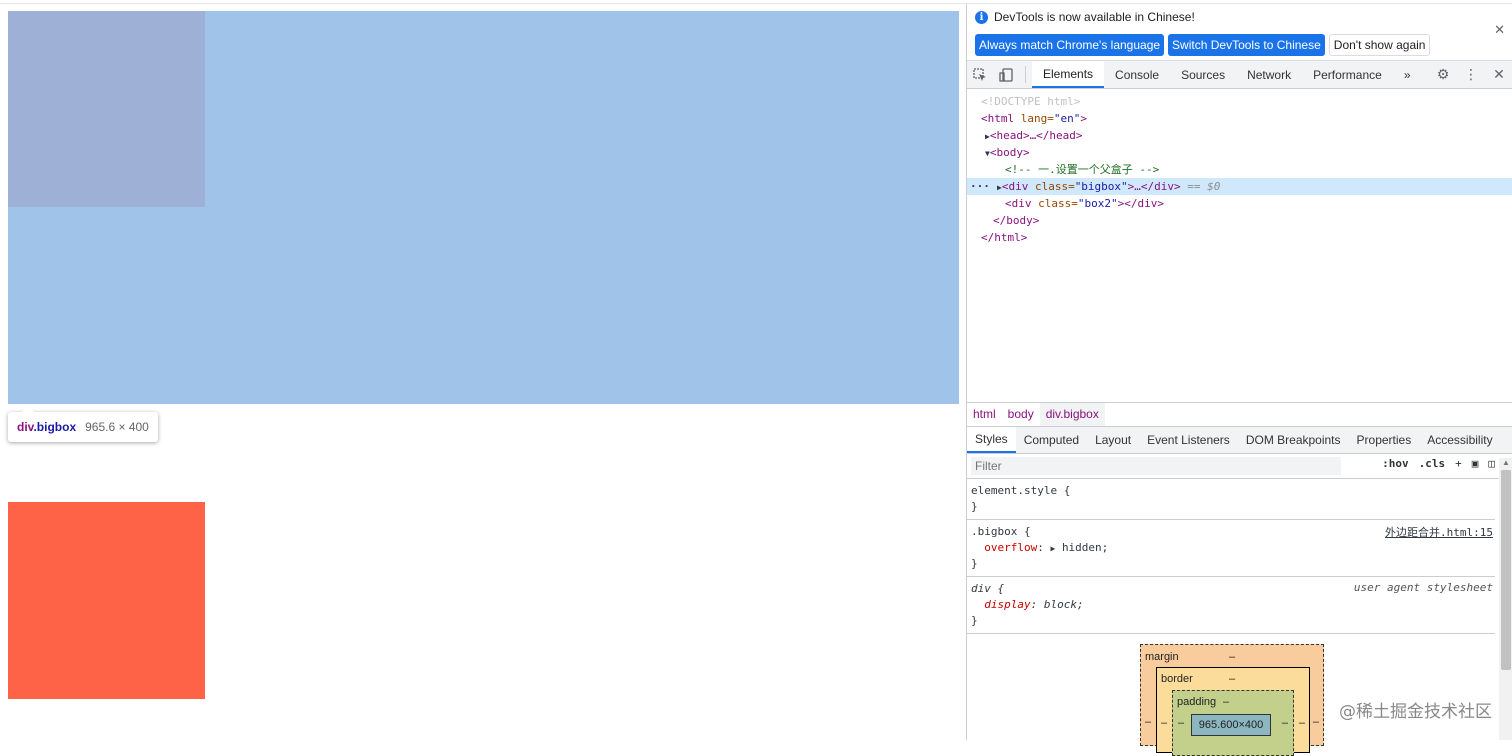 The width and height of the screenshot is (1512, 756). What do you see at coordinates (1113, 440) in the screenshot?
I see `tab-layout: Layout` at bounding box center [1113, 440].